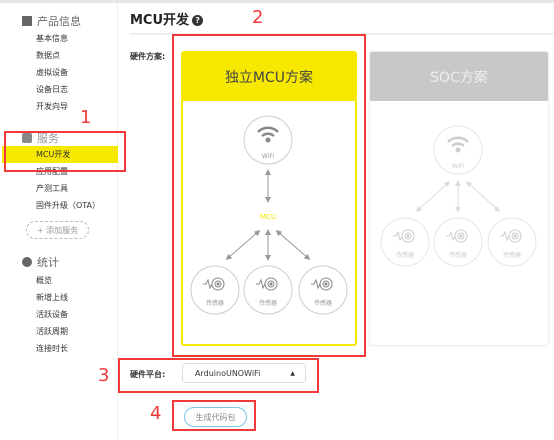 Image resolution: width=554 pixels, height=440 pixels. Describe the element at coordinates (27, 262) in the screenshot. I see `pie-chart-icon` at that location.